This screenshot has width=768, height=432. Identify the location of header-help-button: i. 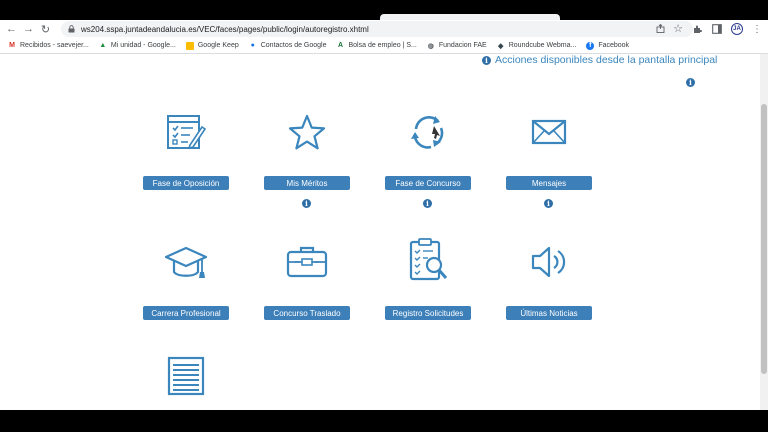
(690, 81).